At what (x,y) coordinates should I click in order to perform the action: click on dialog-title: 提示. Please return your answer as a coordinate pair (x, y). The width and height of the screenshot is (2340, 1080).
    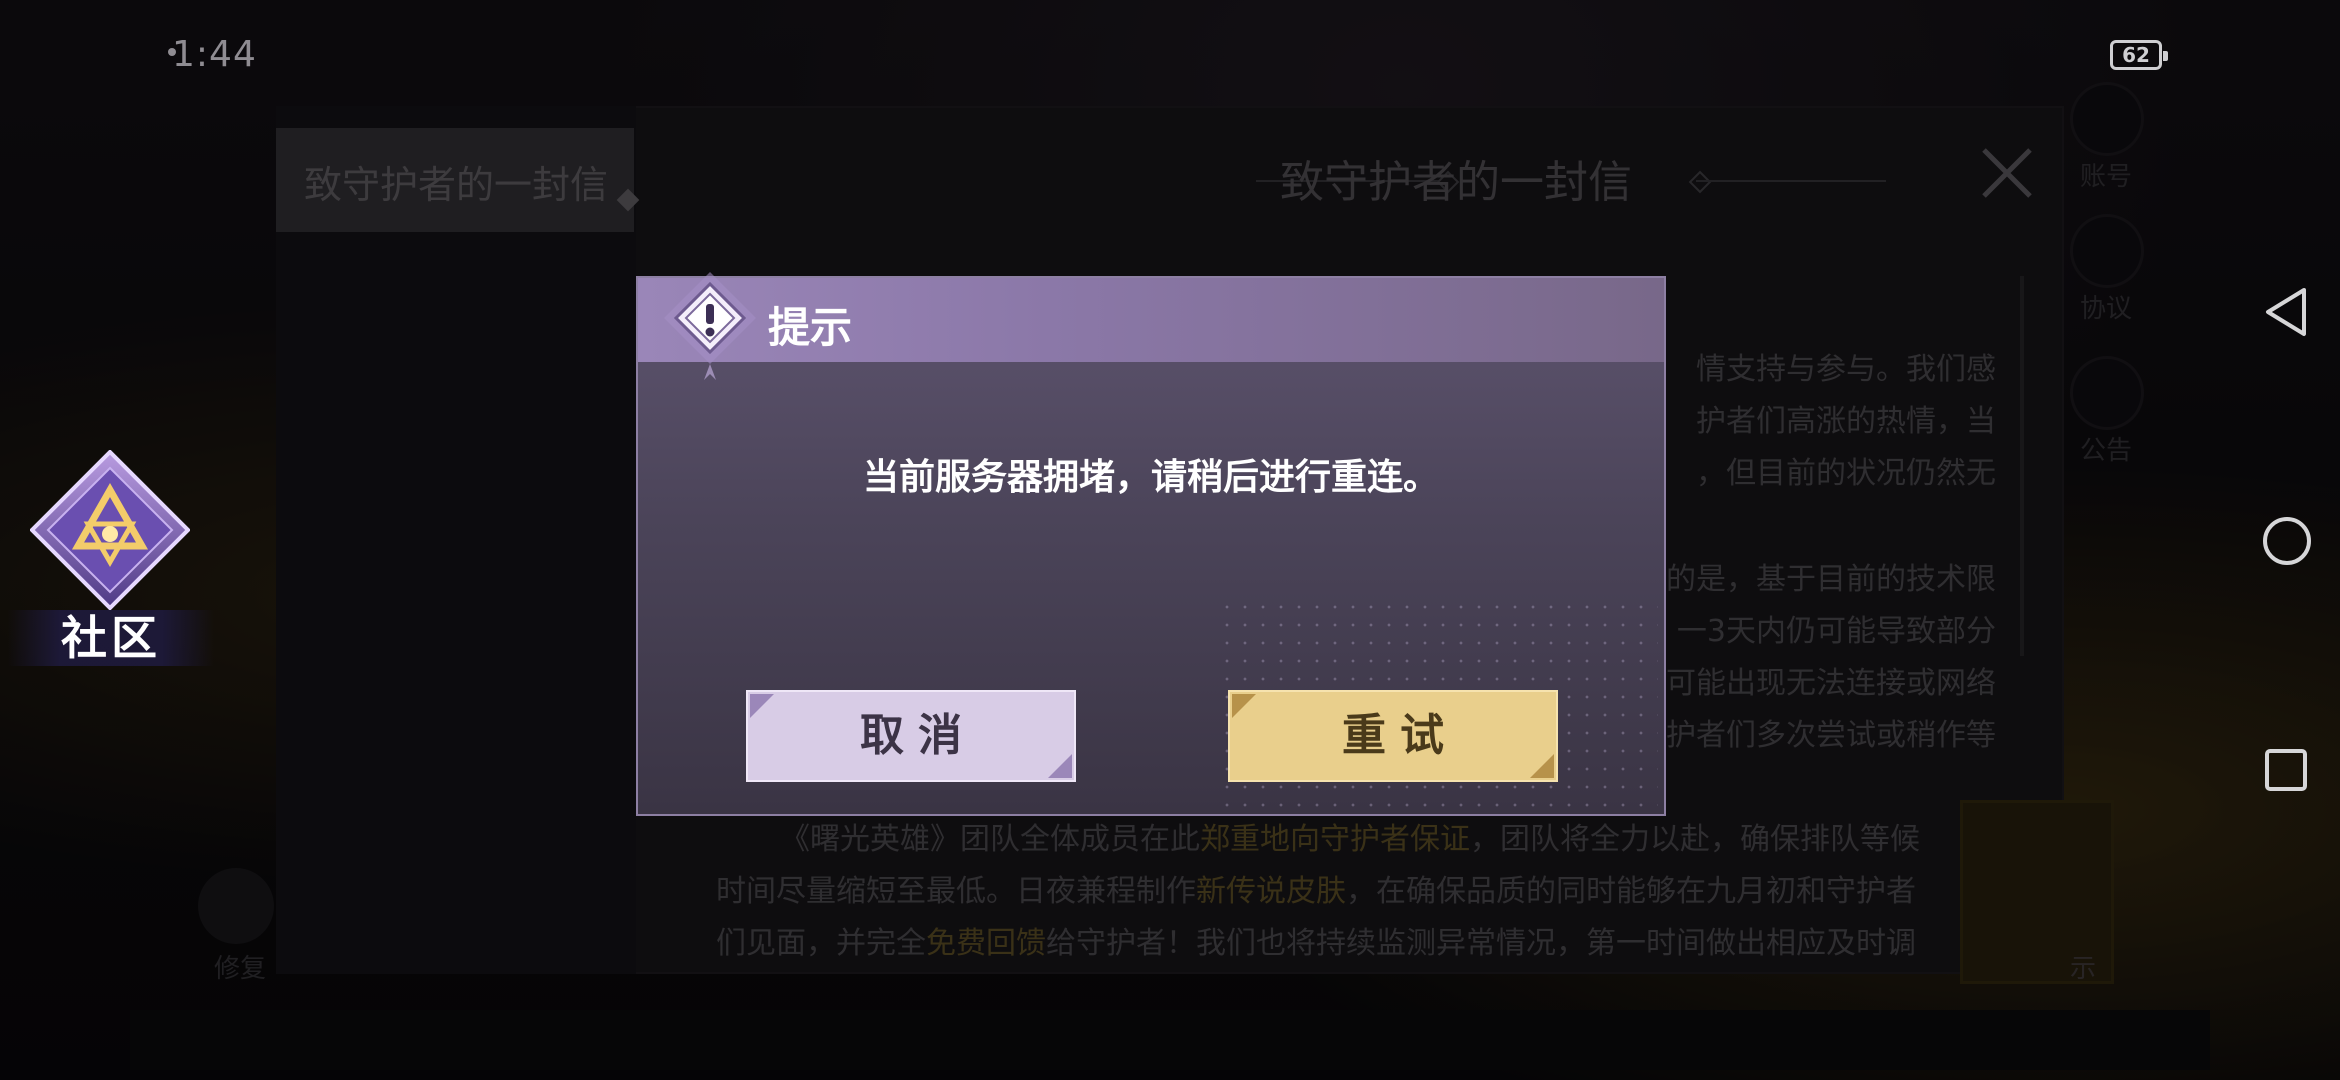
    Looking at the image, I should click on (810, 327).